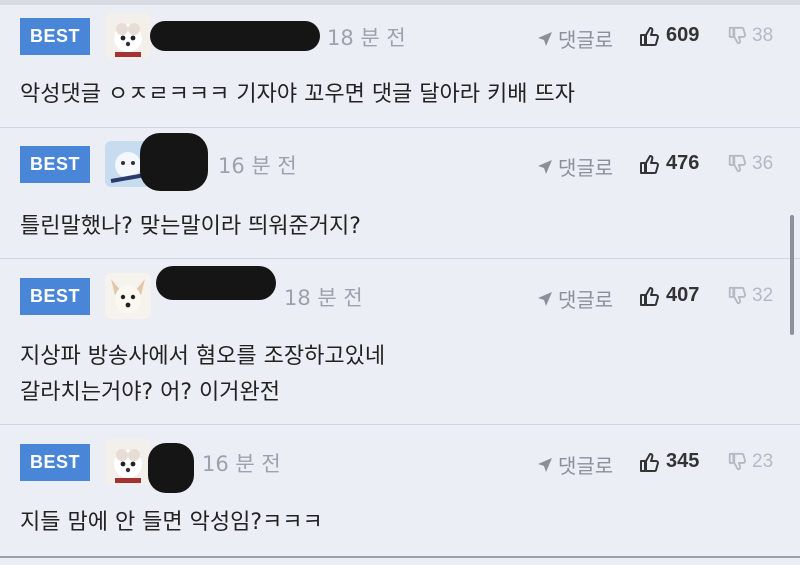 The width and height of the screenshot is (800, 565). What do you see at coordinates (683, 35) in the screenshot?
I see `like-count: 609` at bounding box center [683, 35].